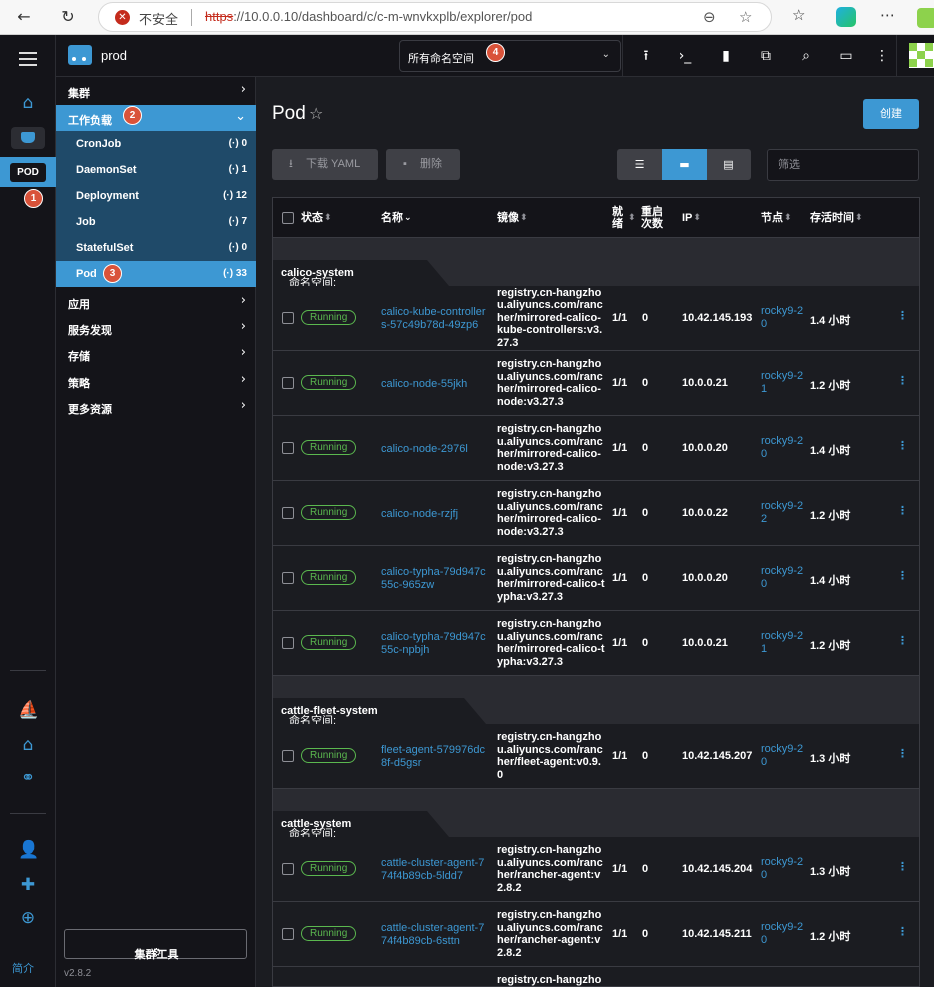 This screenshot has height=987, width=934. I want to click on home-icon: ⌂, so click(28, 103).